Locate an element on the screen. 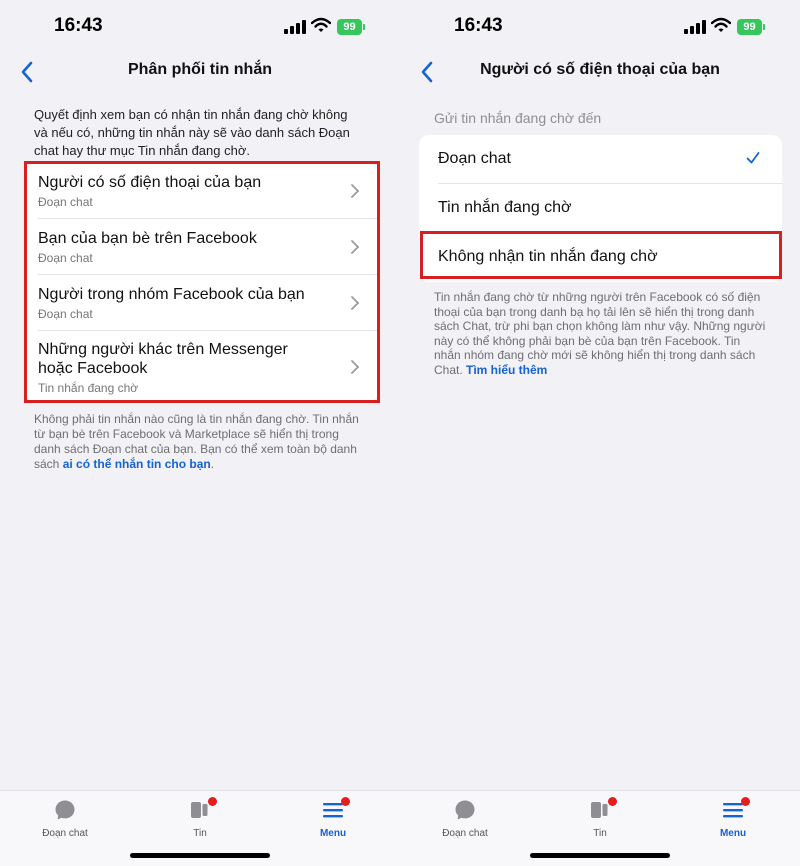  page-title: Người có số điện thoại của bạn is located at coordinates (600, 69).